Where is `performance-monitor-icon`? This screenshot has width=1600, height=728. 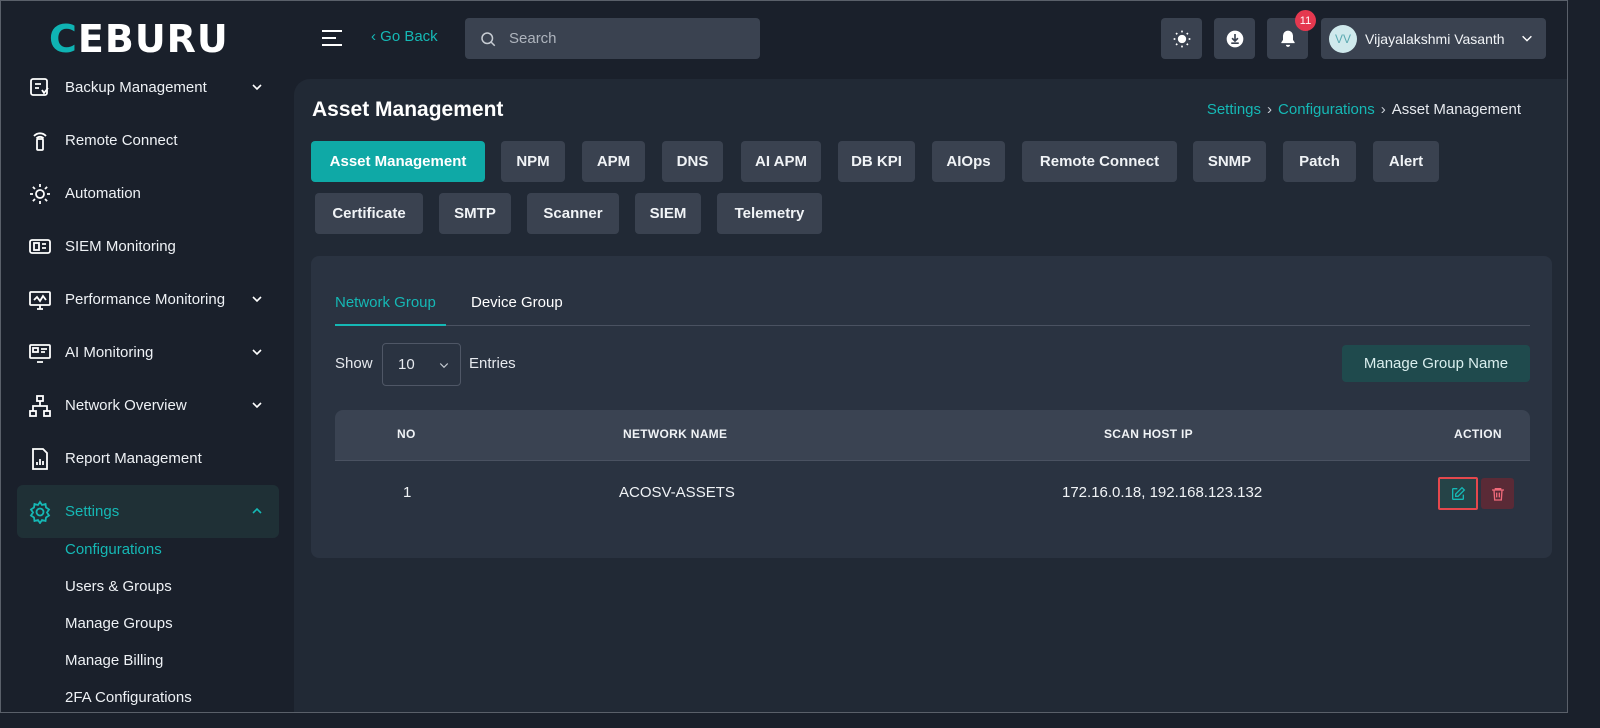
performance-monitor-icon is located at coordinates (40, 300).